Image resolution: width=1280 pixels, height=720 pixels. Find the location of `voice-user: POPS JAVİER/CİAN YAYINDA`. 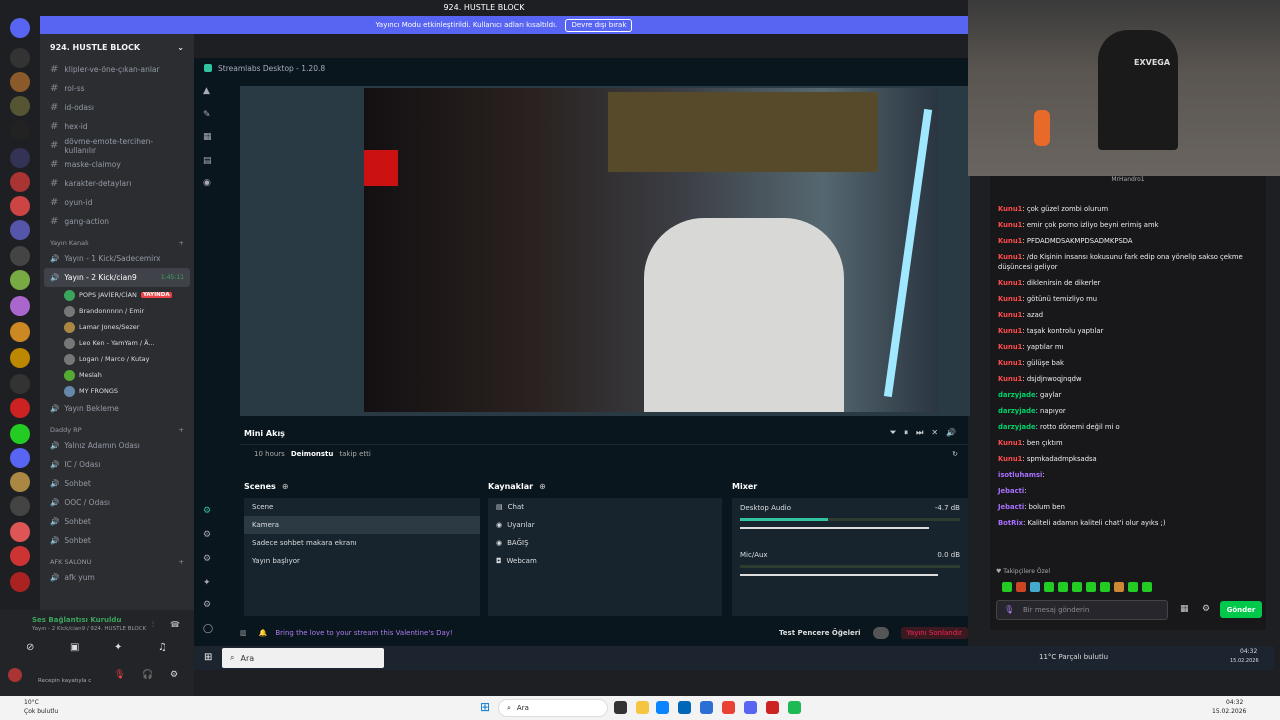

voice-user: POPS JAVİER/CİAN YAYINDA is located at coordinates (117, 295).